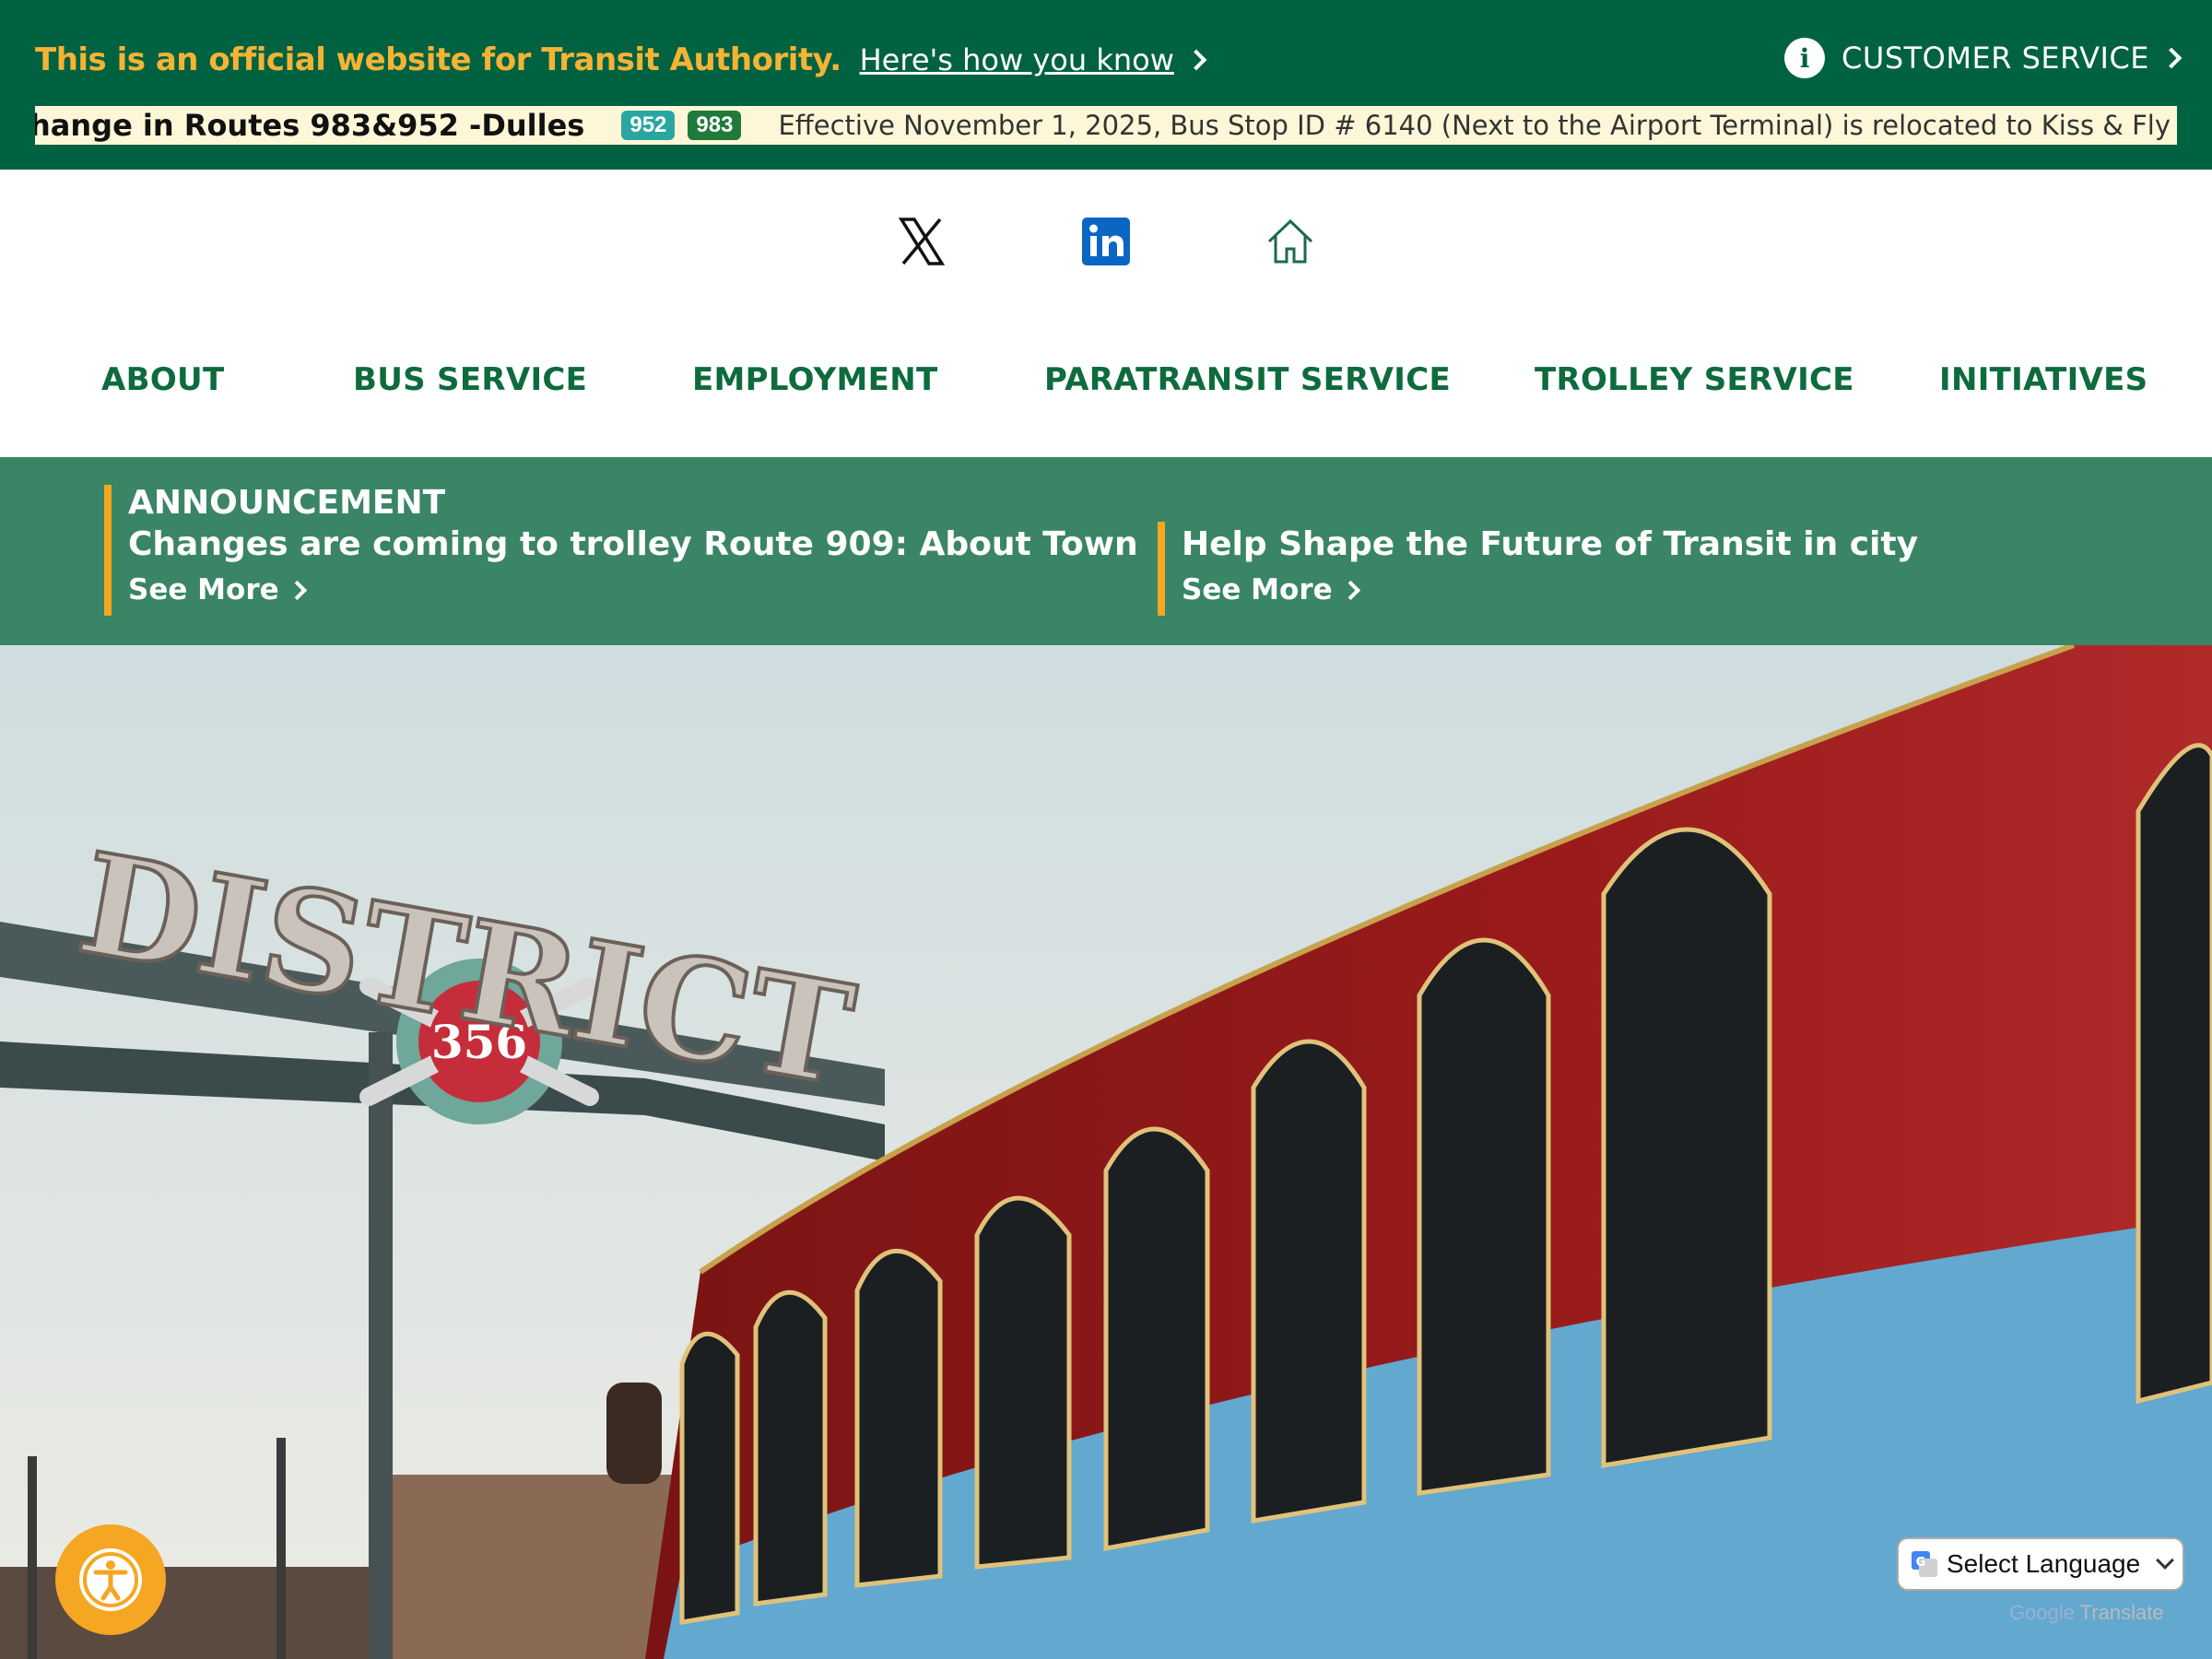 This screenshot has height=1659, width=2212. I want to click on google-translate-icon: G, so click(1924, 1564).